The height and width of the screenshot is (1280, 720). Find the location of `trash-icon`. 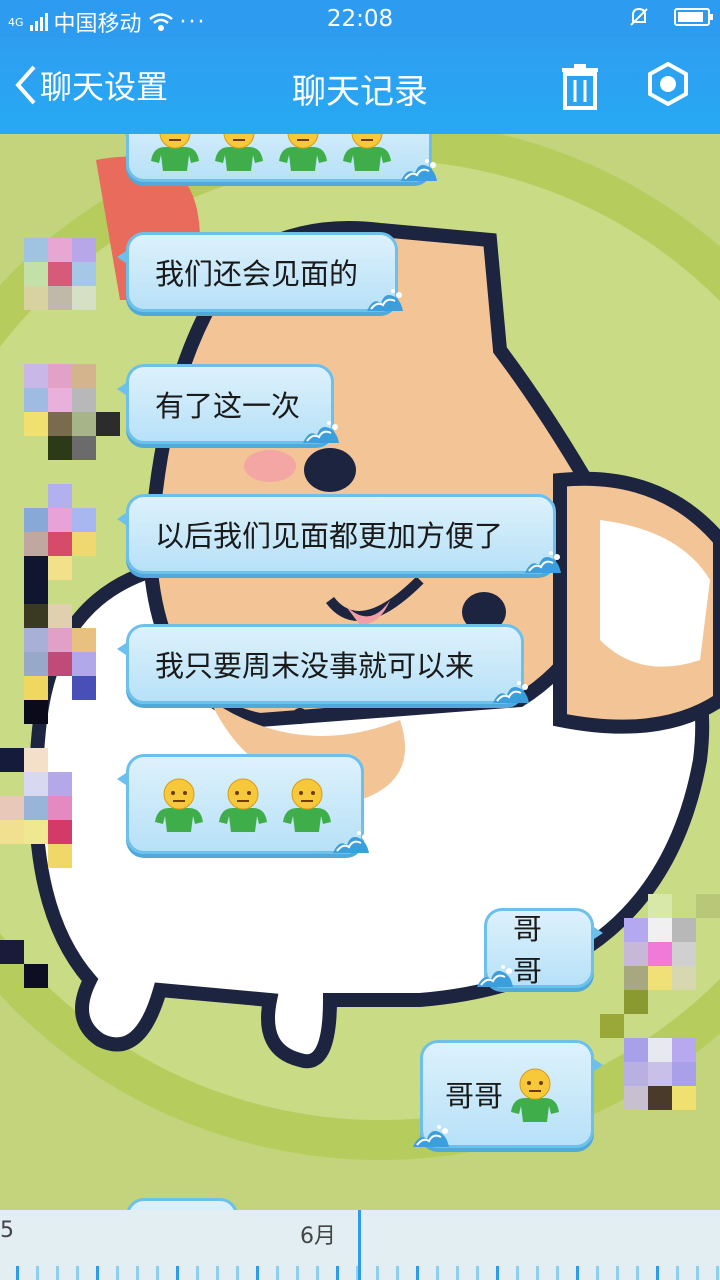

trash-icon is located at coordinates (580, 87).